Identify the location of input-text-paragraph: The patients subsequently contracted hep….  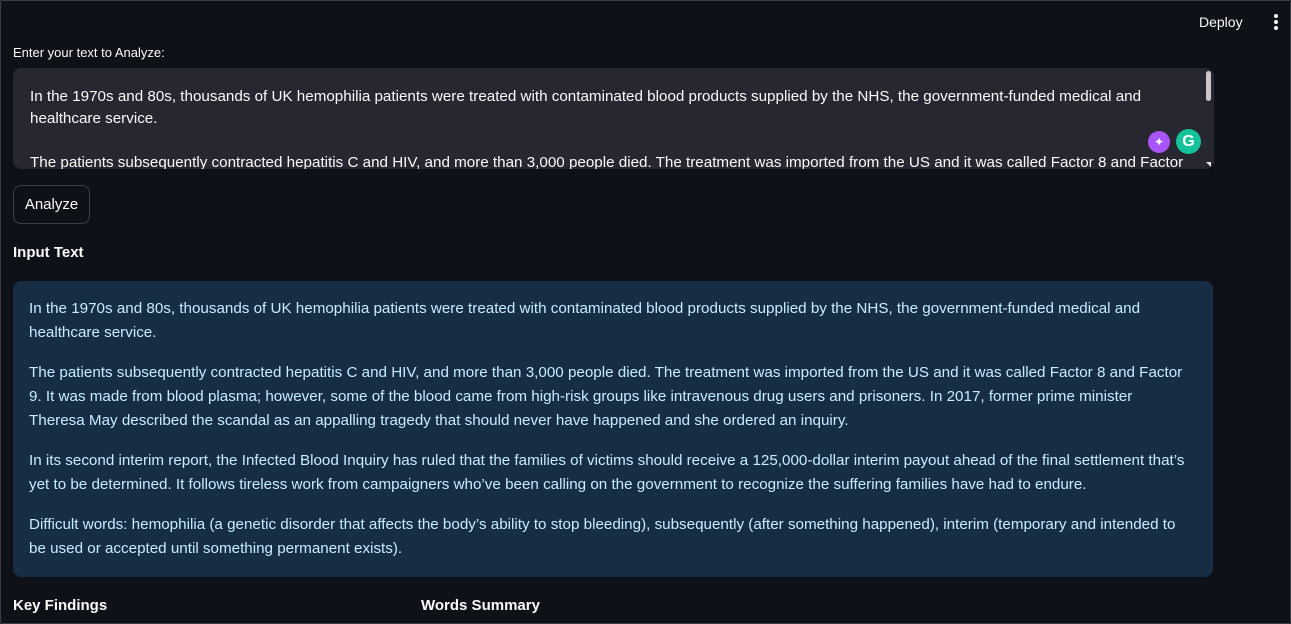
(606, 396).